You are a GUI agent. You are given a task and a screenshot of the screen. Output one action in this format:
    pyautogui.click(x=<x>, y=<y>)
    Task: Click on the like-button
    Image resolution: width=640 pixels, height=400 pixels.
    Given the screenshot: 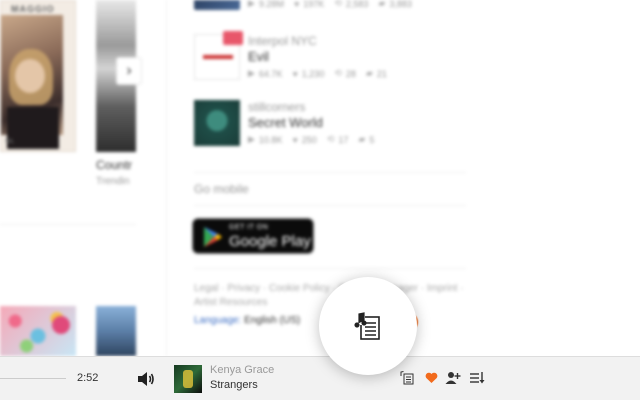 What is the action you would take?
    pyautogui.click(x=431, y=378)
    